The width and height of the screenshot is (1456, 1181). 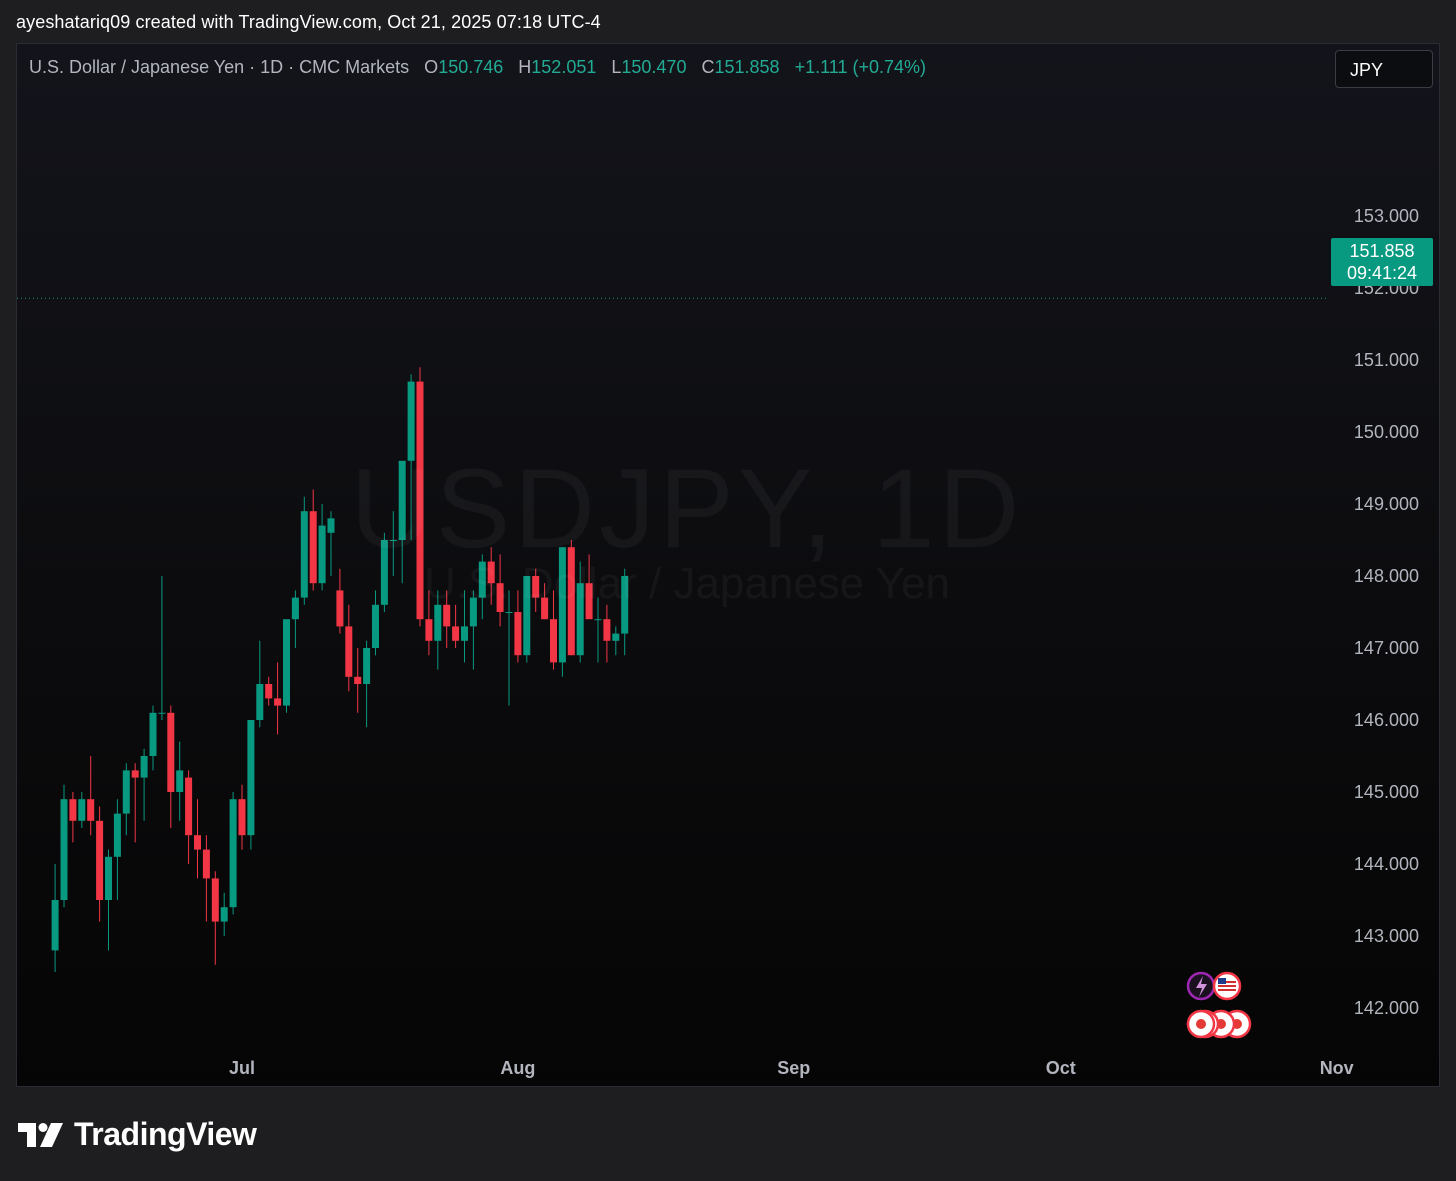 I want to click on currency-button: JPY, so click(x=1384, y=69).